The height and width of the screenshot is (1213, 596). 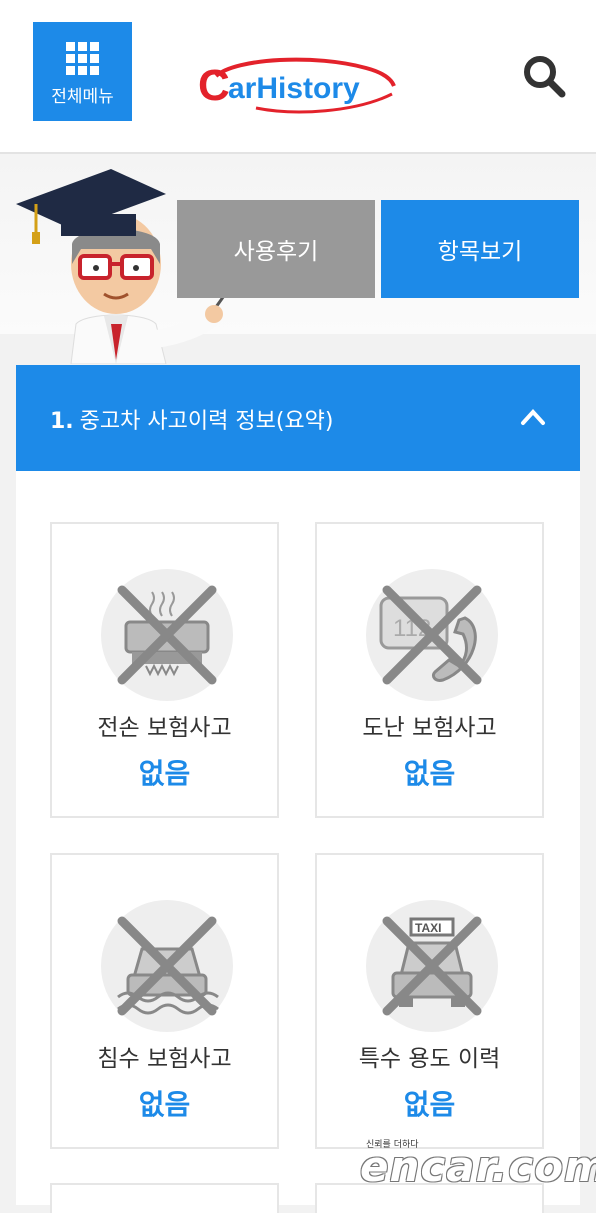 I want to click on total-loss-car-icon, so click(x=167, y=635).